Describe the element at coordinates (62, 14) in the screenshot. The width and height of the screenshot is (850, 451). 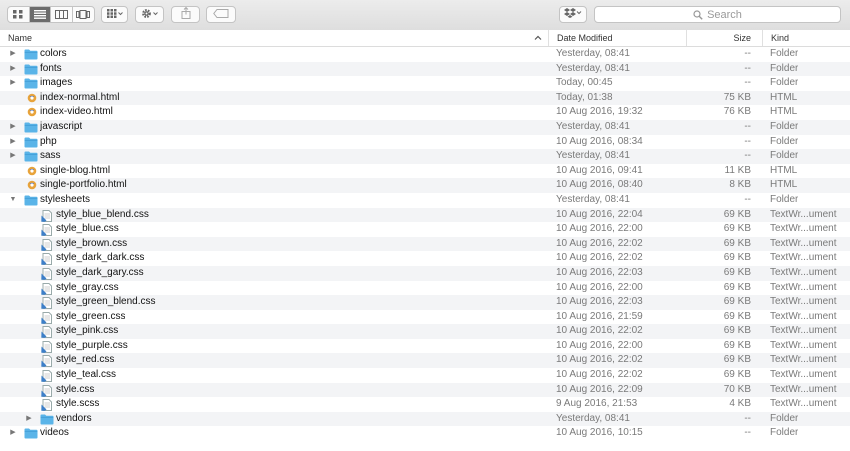
I see `column-view-icon` at that location.